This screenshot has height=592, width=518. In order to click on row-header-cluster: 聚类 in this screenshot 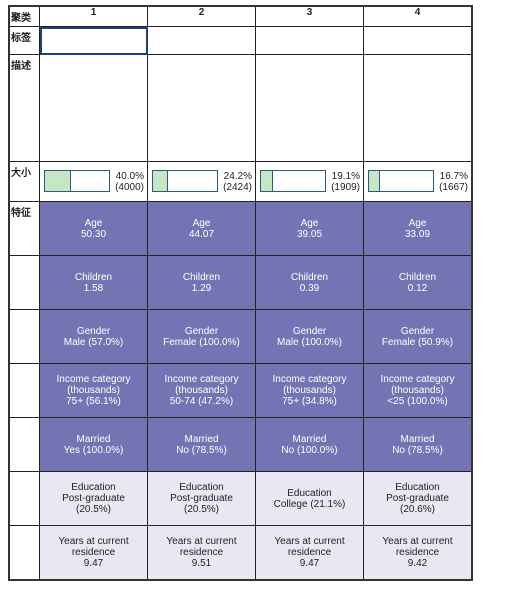, I will do `click(24, 16)`.